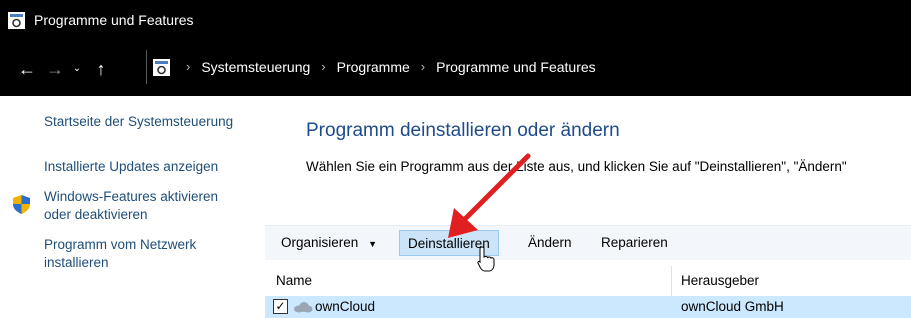  What do you see at coordinates (131, 166) in the screenshot?
I see `sidebar-item-installed-updates: Installierte Updates anzeigen` at bounding box center [131, 166].